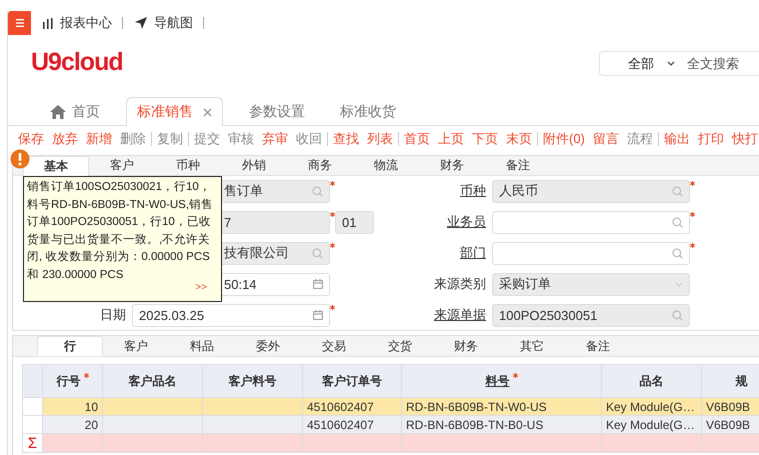 The image size is (759, 455). Describe the element at coordinates (475, 425) in the screenshot. I see `table-cell: RD-BN-6B09B-TN-B0-US` at that location.